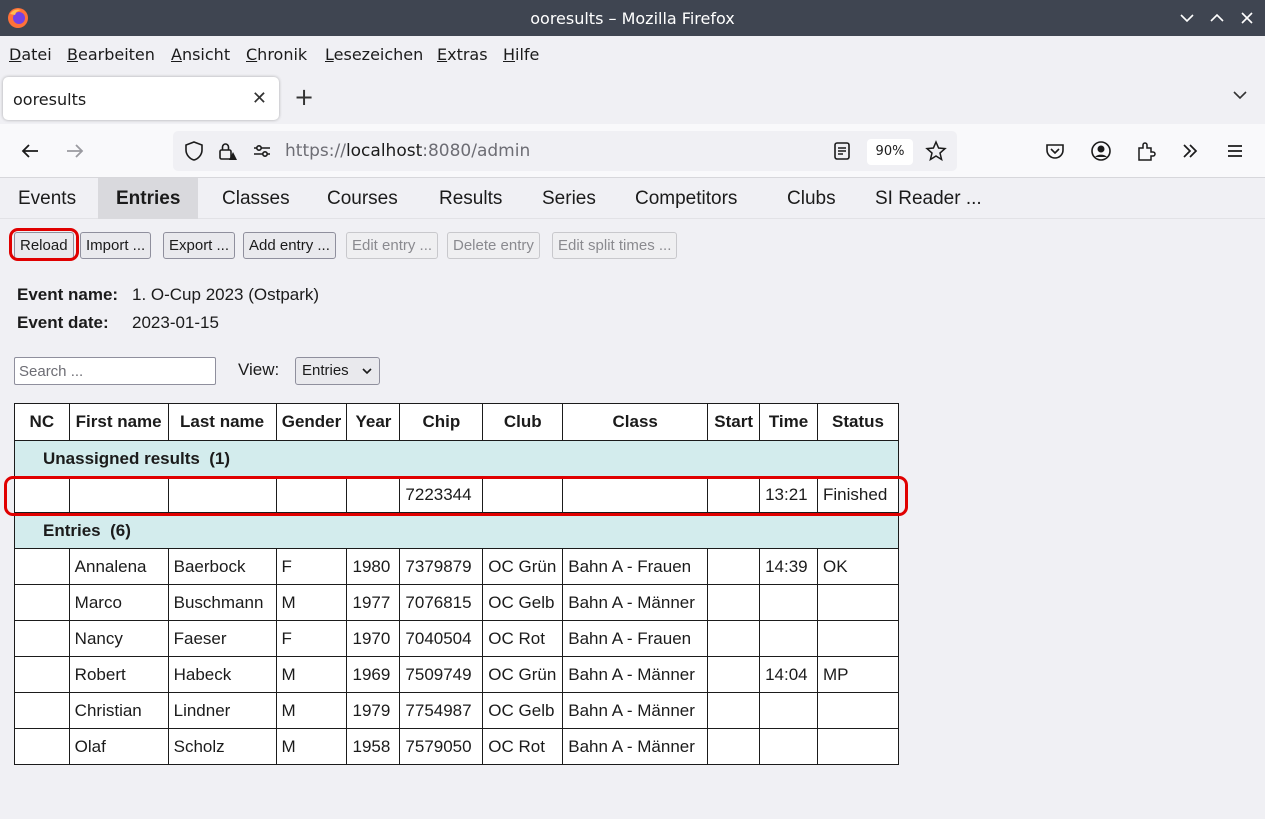  What do you see at coordinates (635, 638) in the screenshot?
I see `table-cell: Bahn A - Frauen` at bounding box center [635, 638].